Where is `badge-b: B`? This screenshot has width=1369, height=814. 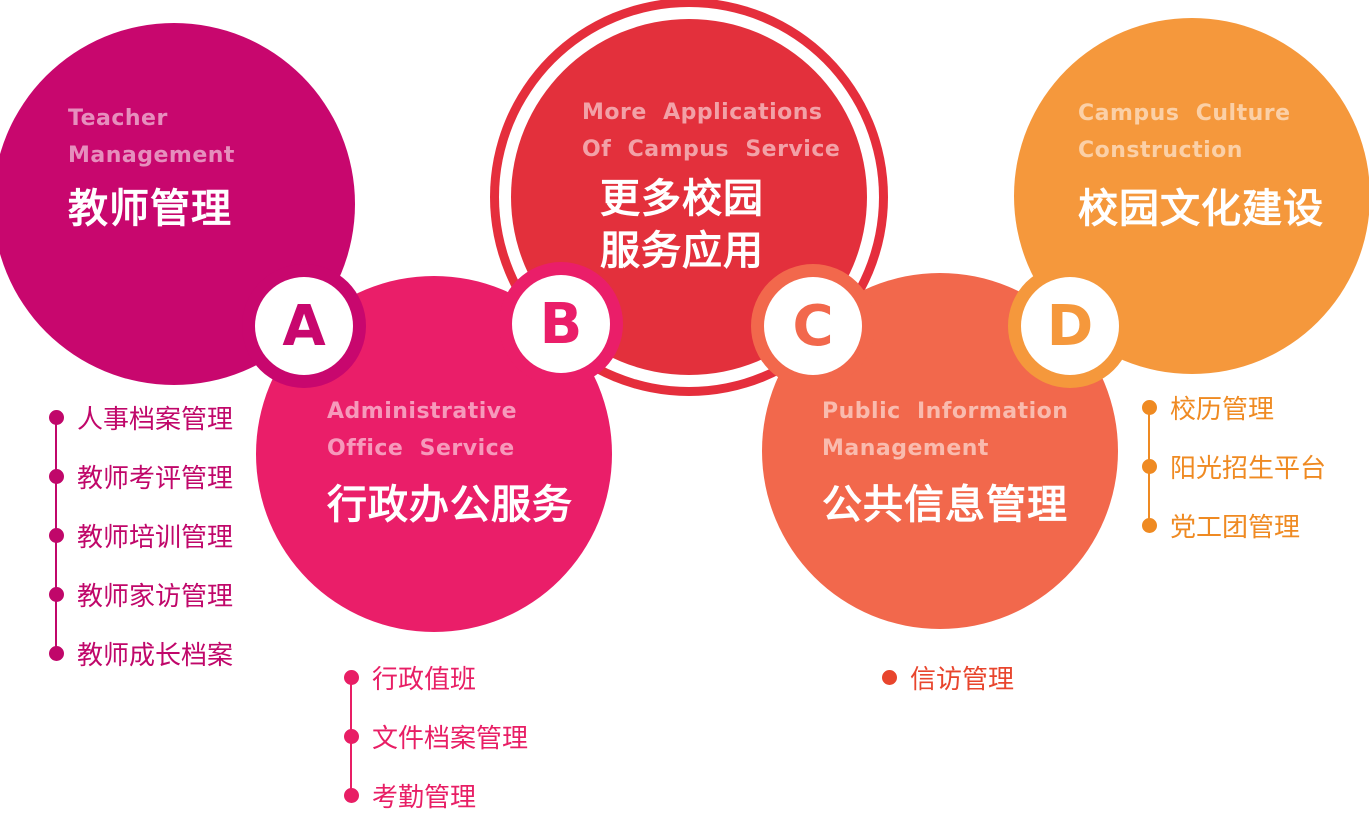 badge-b: B is located at coordinates (561, 324).